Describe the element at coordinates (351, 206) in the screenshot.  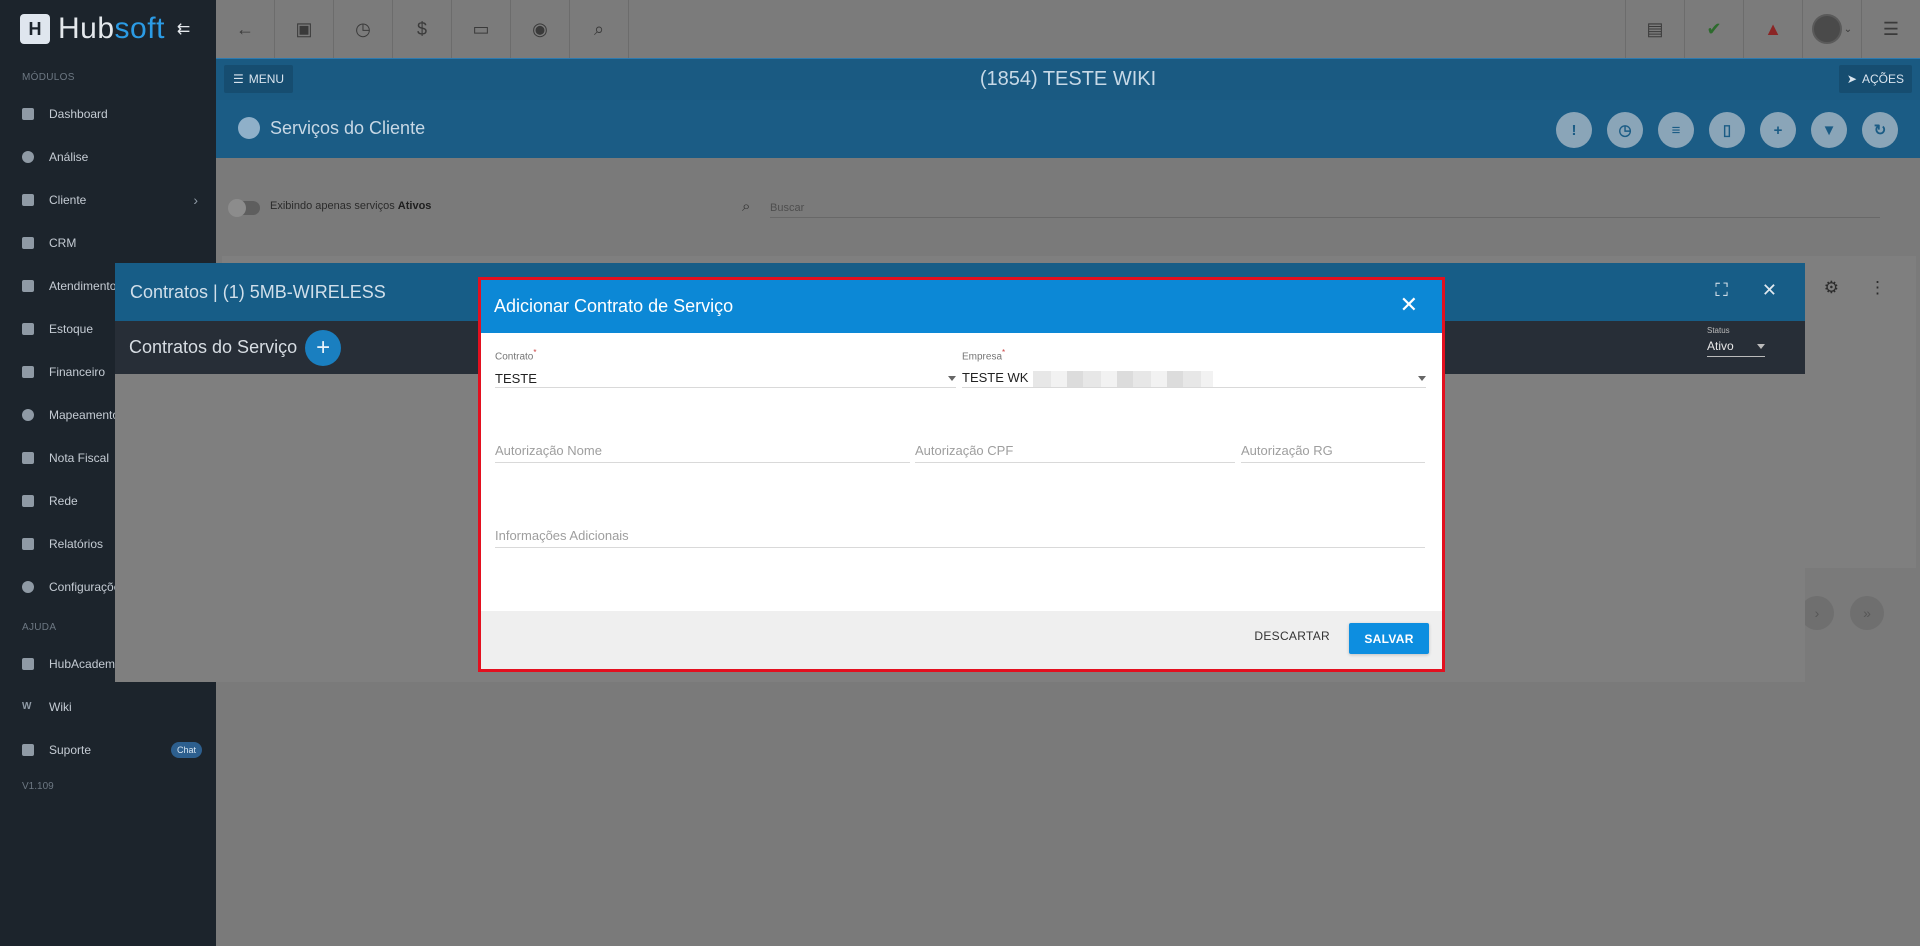
I see `toggle-label: Exibindo apenas serviços Ativos` at that location.